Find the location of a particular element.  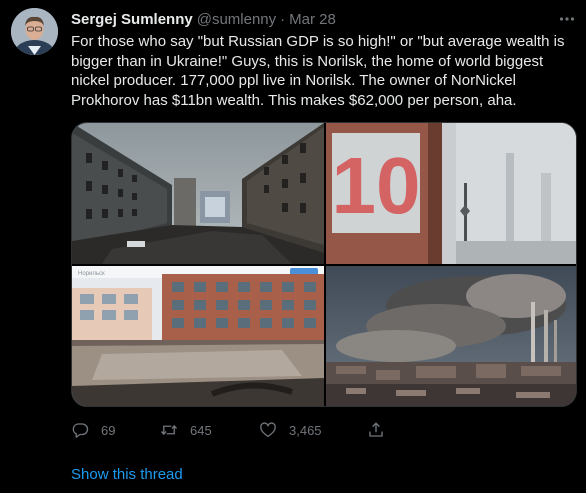

share-icon is located at coordinates (376, 429).